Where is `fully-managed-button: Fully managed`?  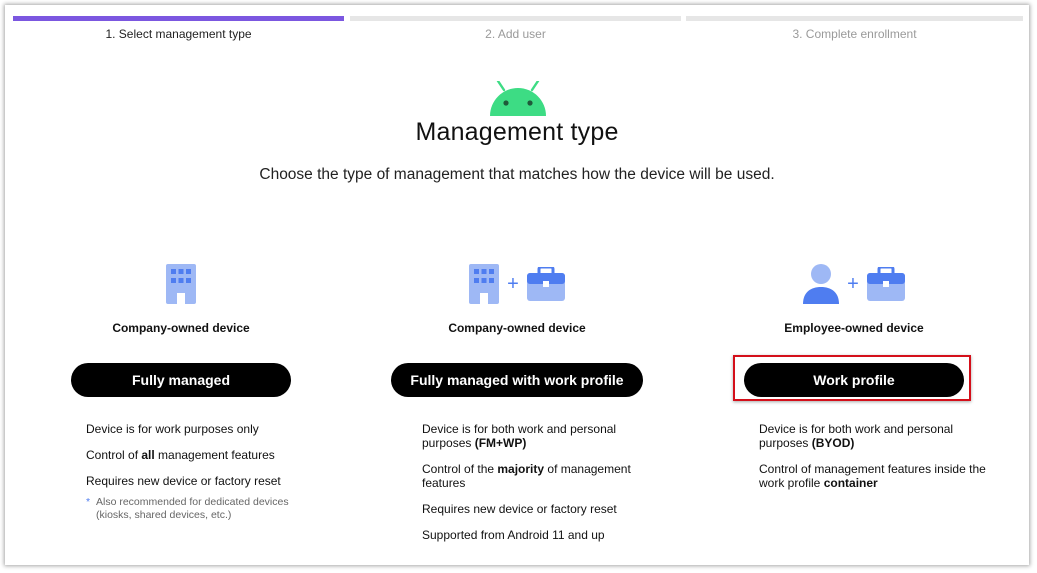 fully-managed-button: Fully managed is located at coordinates (181, 380).